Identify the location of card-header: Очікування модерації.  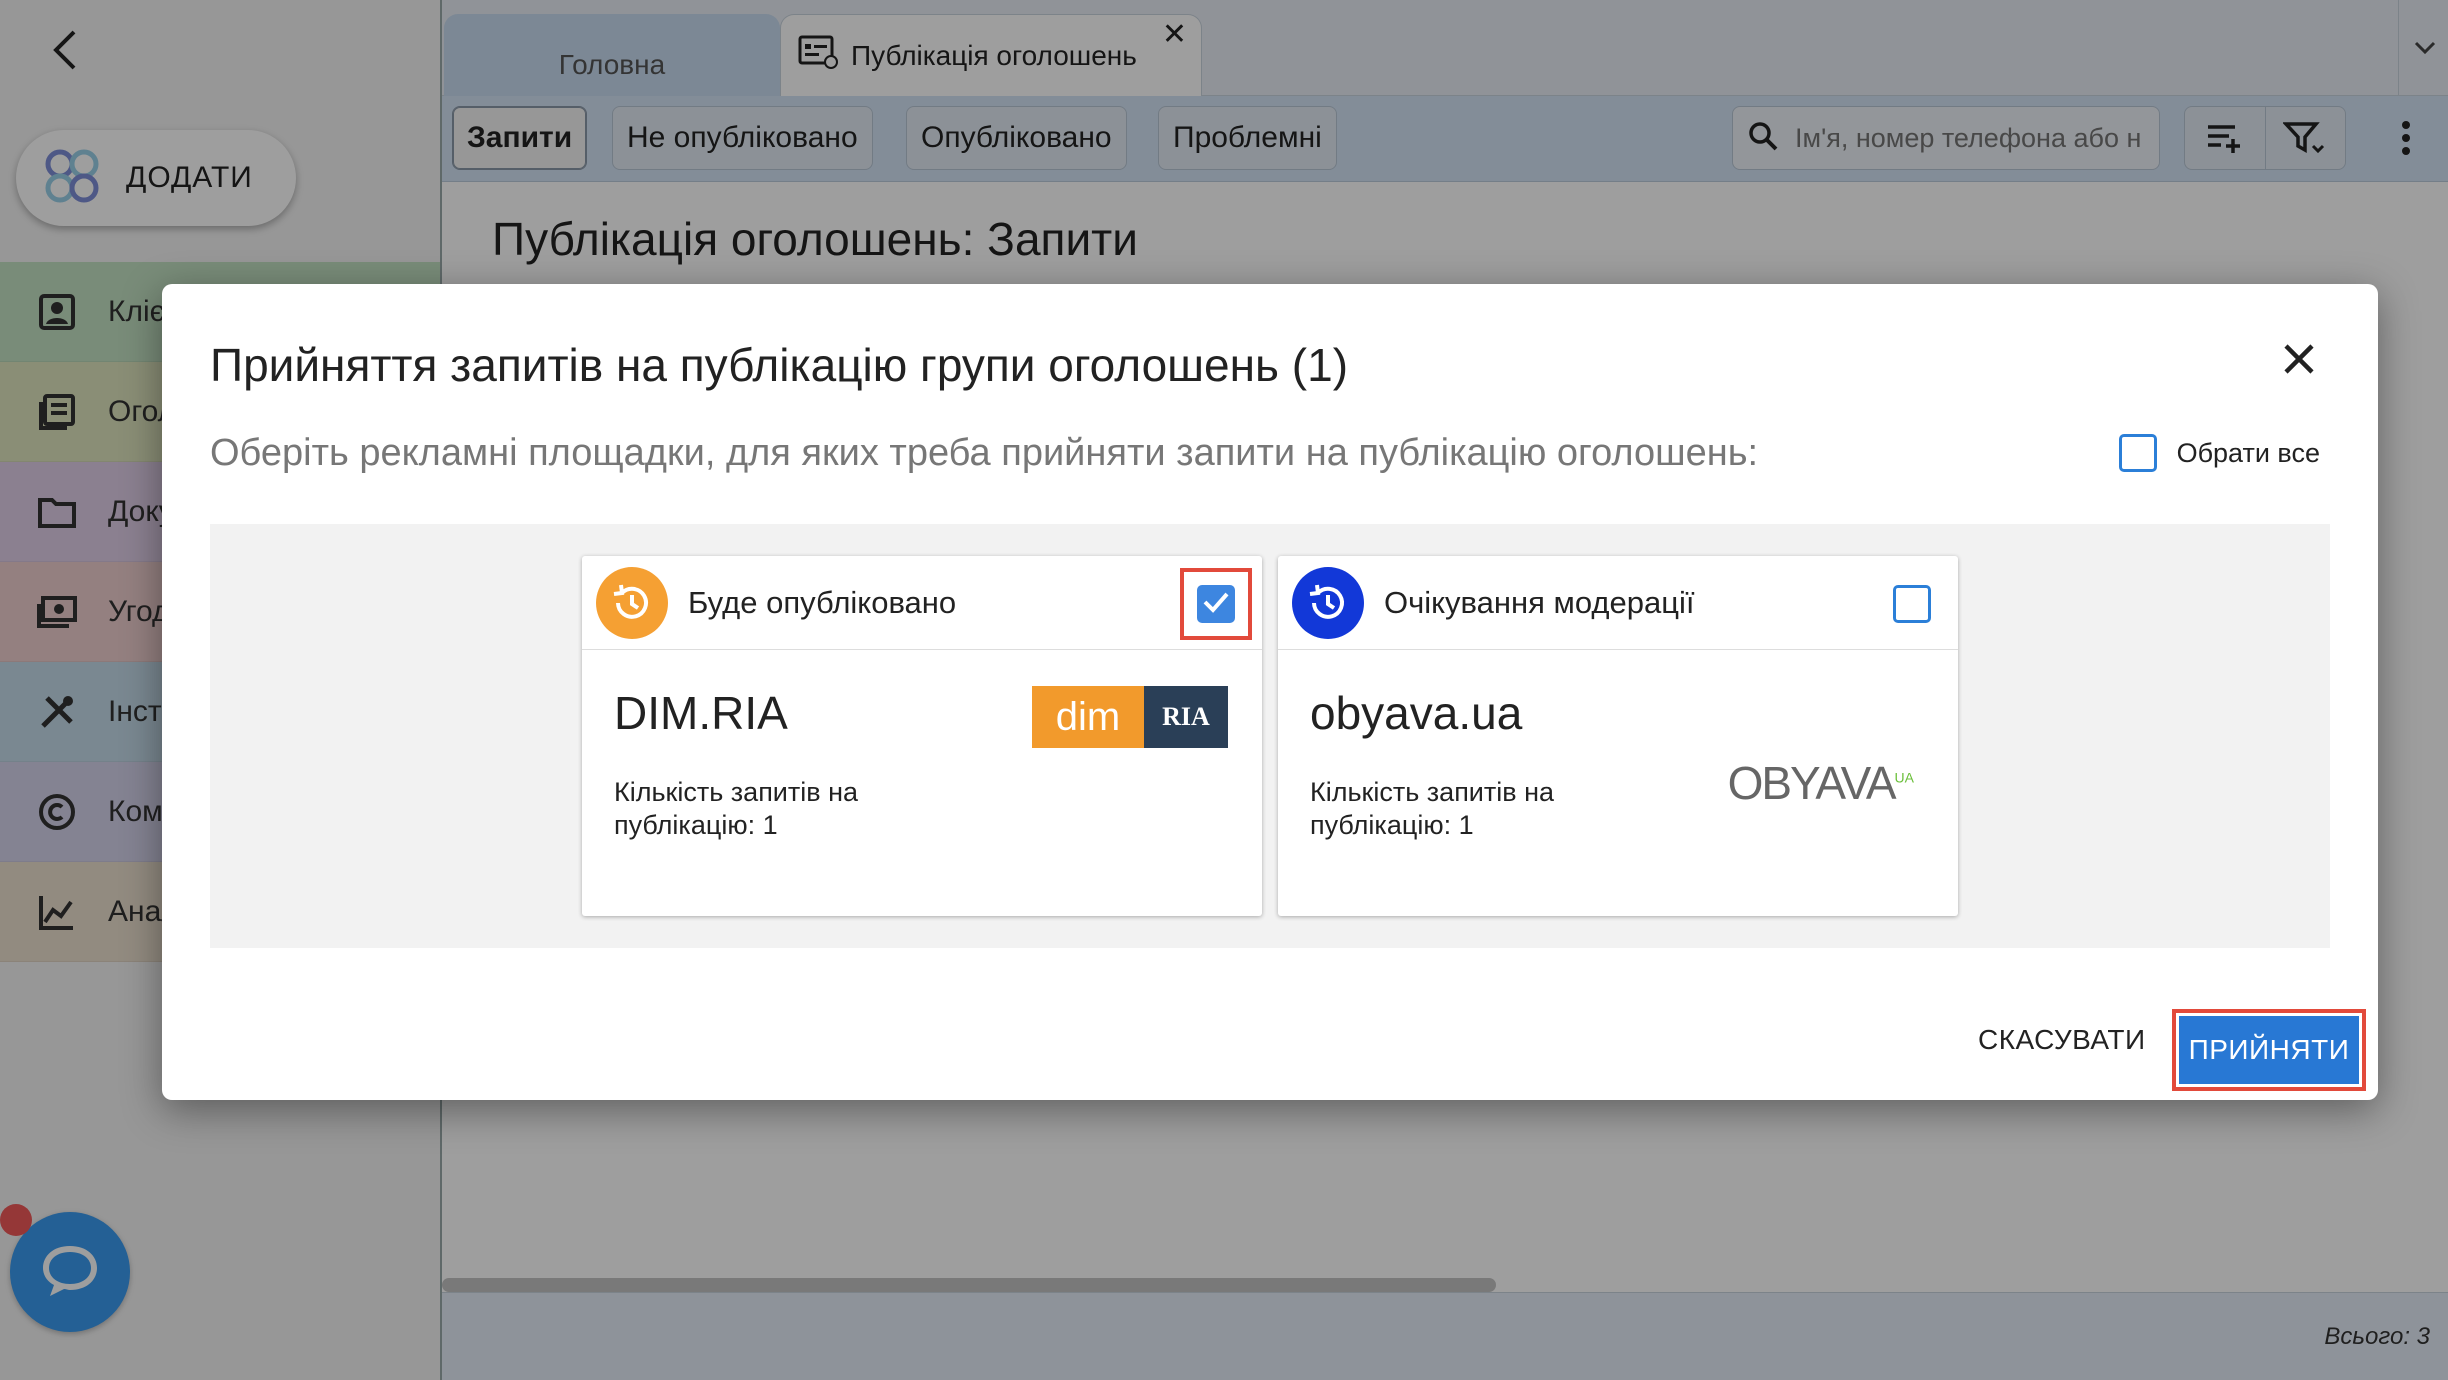
(1618, 603).